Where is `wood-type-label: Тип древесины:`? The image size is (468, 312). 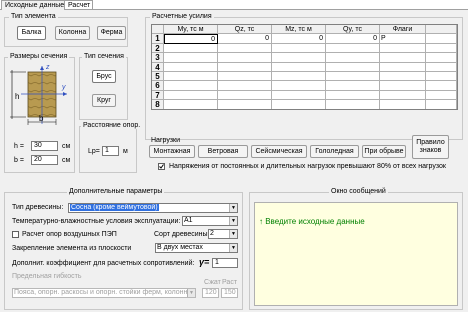 wood-type-label: Тип древесины: is located at coordinates (38, 207).